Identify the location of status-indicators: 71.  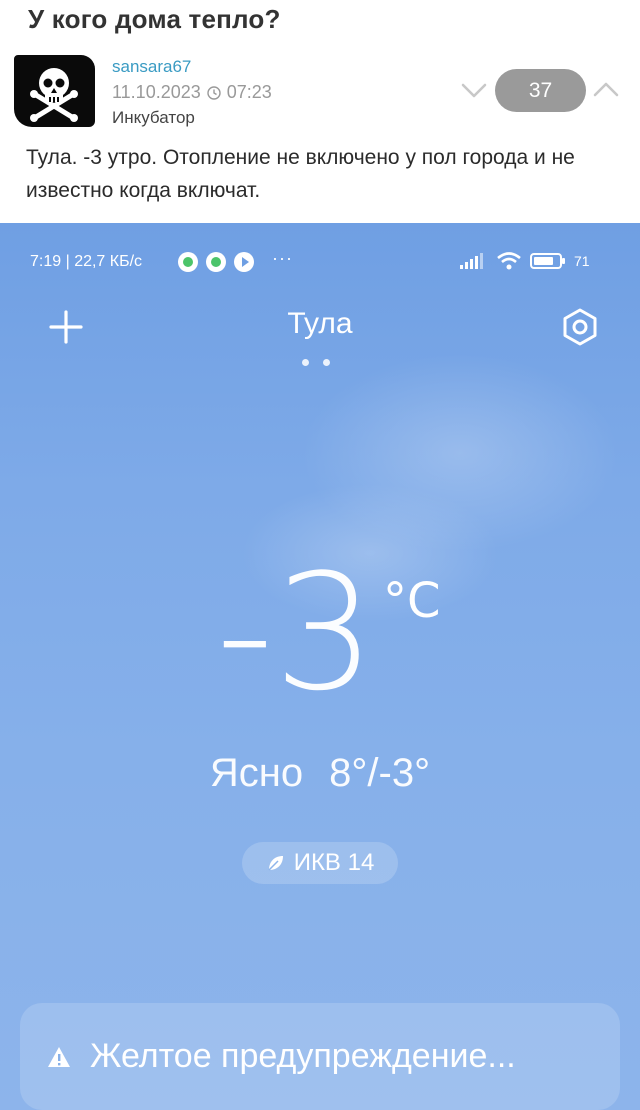
(524, 261).